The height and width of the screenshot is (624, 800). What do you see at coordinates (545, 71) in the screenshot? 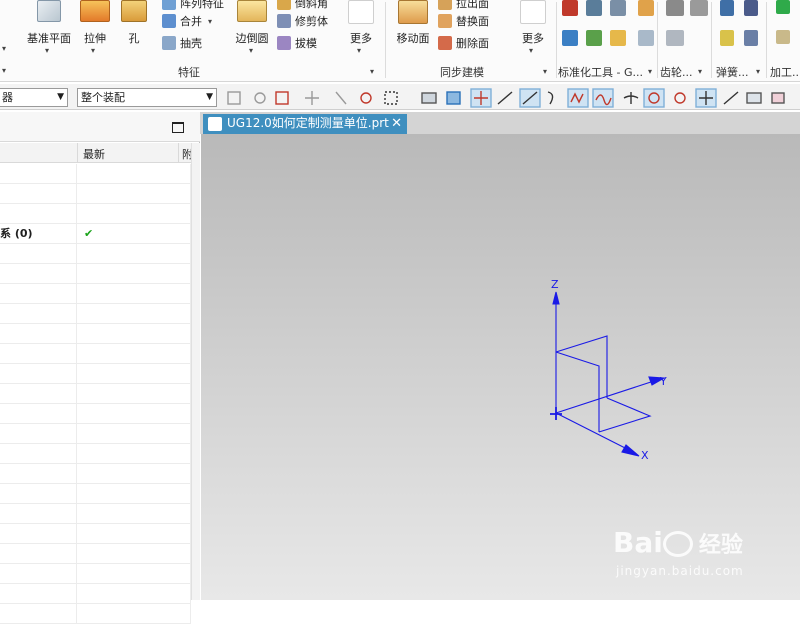
I see `sync-group-options: ▾` at bounding box center [545, 71].